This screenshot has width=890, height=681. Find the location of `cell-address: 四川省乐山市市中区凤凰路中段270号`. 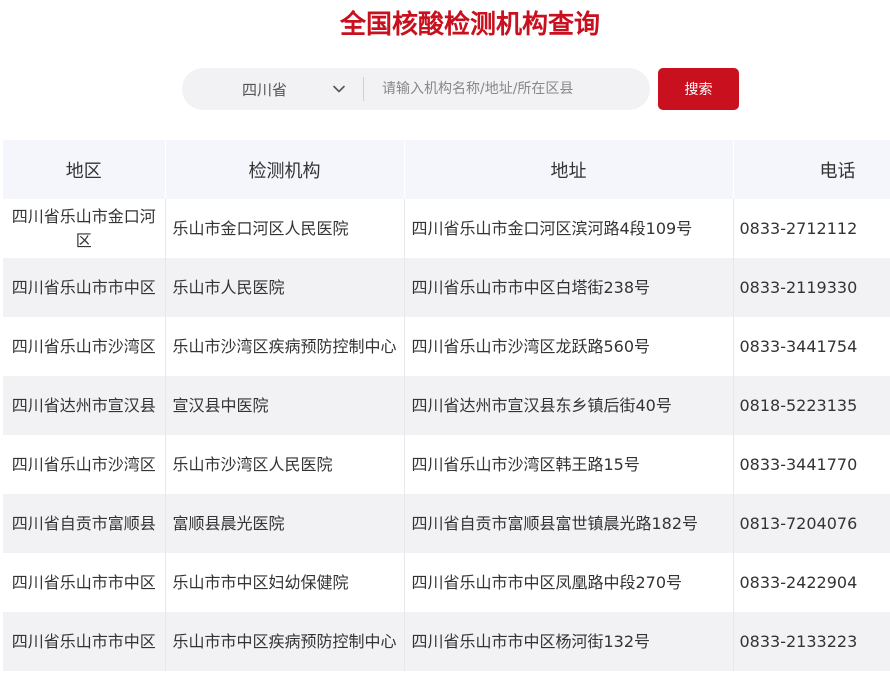

cell-address: 四川省乐山市市中区凤凰路中段270号 is located at coordinates (569, 582).